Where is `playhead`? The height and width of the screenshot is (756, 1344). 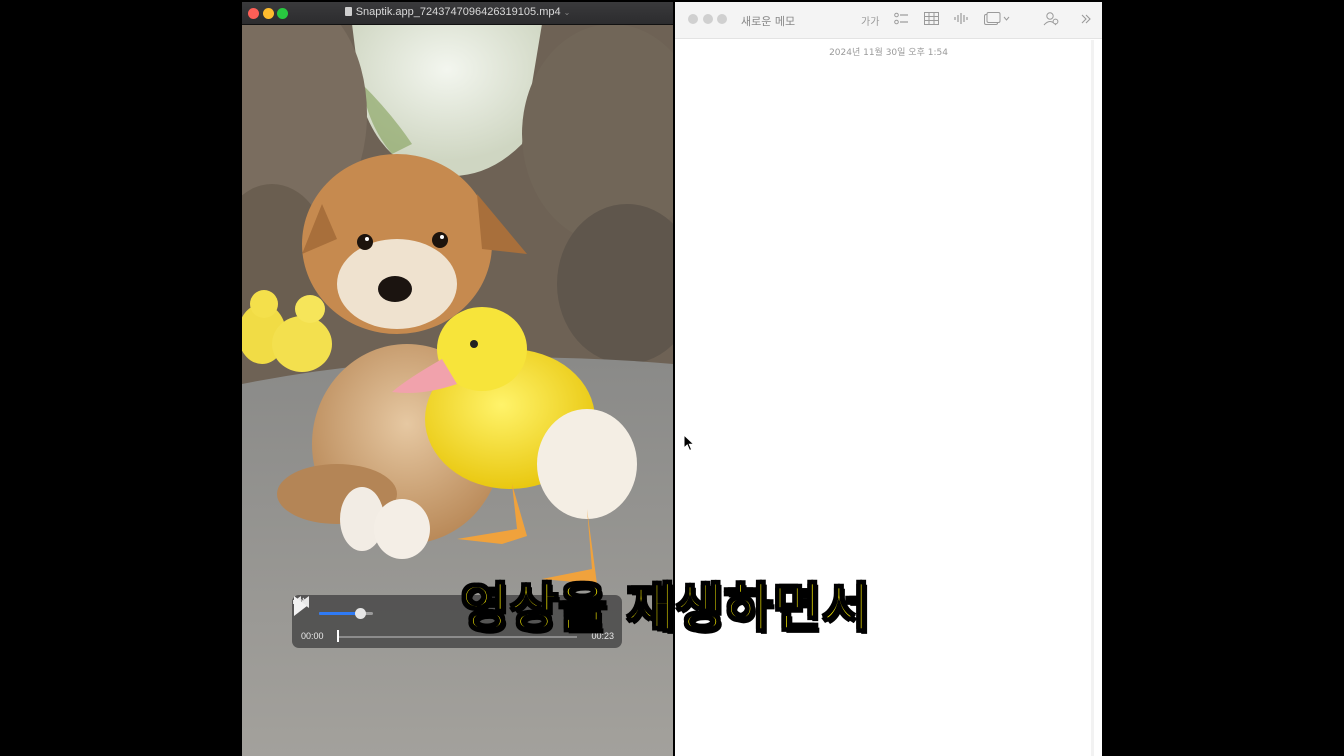
playhead is located at coordinates (338, 636).